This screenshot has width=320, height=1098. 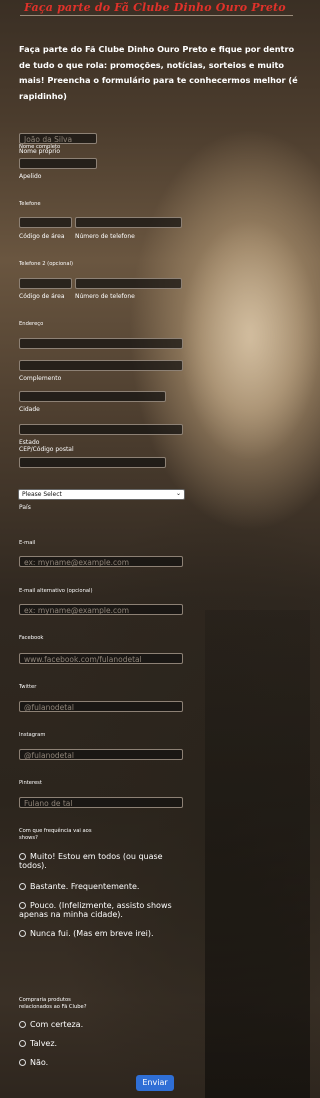 I want to click on phone2-number-input, so click(x=128, y=283).